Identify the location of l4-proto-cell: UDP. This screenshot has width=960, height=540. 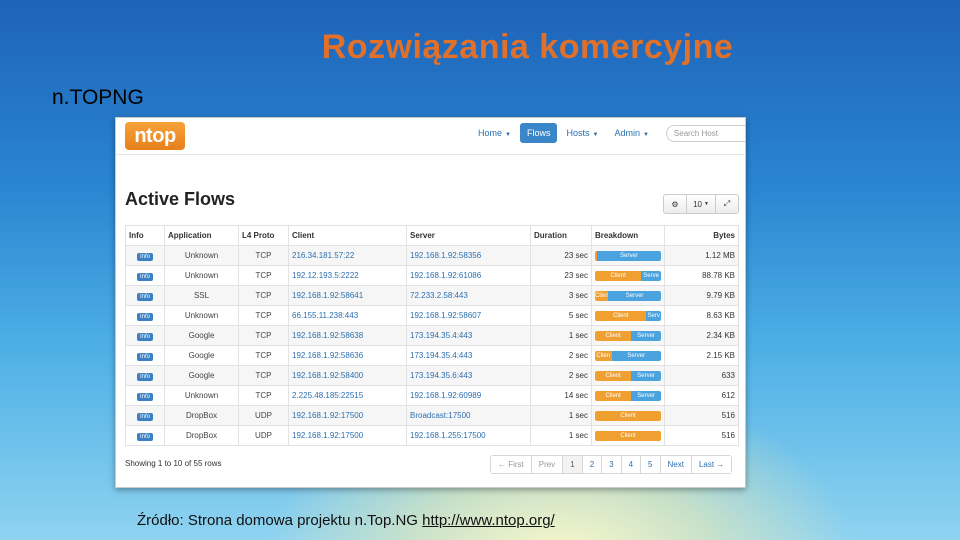
(263, 415).